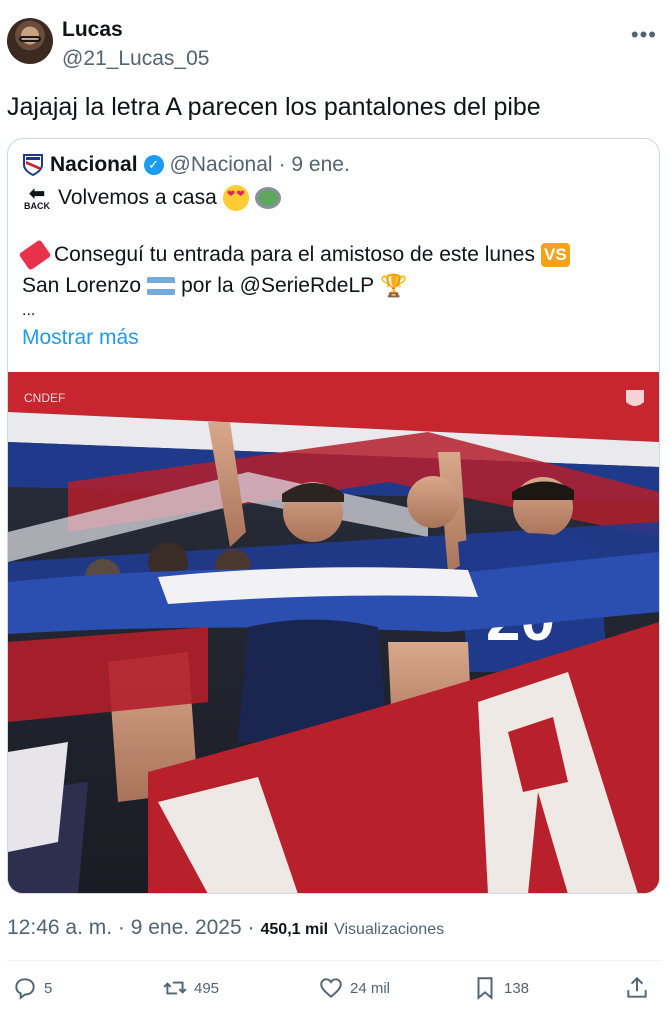 This screenshot has width=669, height=1024. What do you see at coordinates (207, 285) in the screenshot?
I see `quote-line-3-by: por la` at bounding box center [207, 285].